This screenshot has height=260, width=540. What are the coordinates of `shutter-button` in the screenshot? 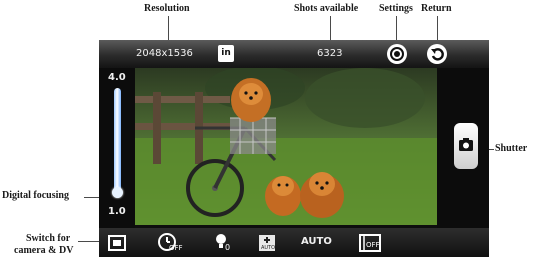 It's located at (466, 146).